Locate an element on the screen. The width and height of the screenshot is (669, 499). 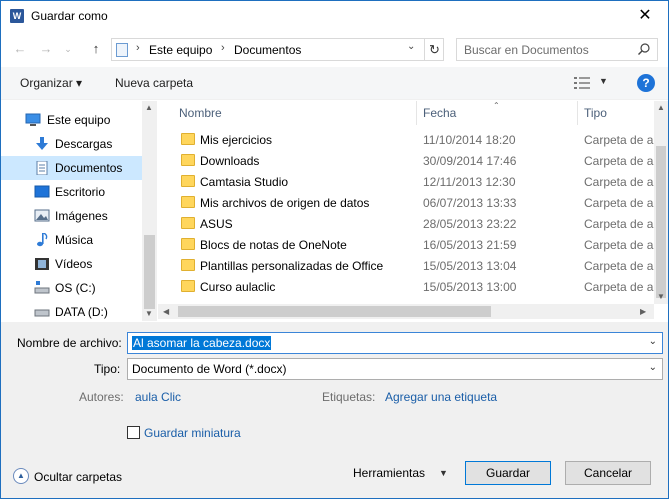
forward-arrow-icon: → is located at coordinates (46, 49).